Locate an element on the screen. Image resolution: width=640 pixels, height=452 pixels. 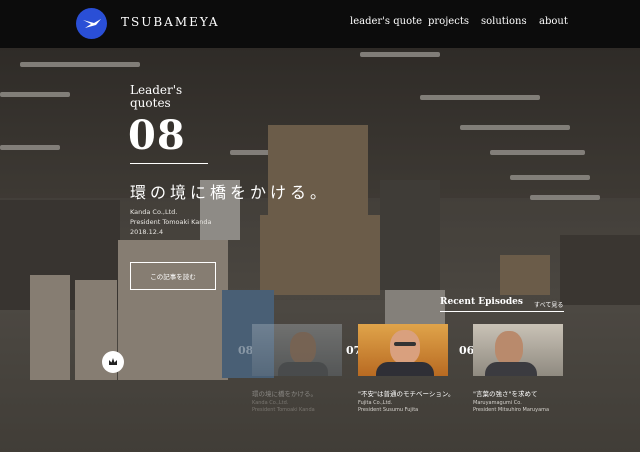
nav-solutions: solutions is located at coordinates (504, 21).